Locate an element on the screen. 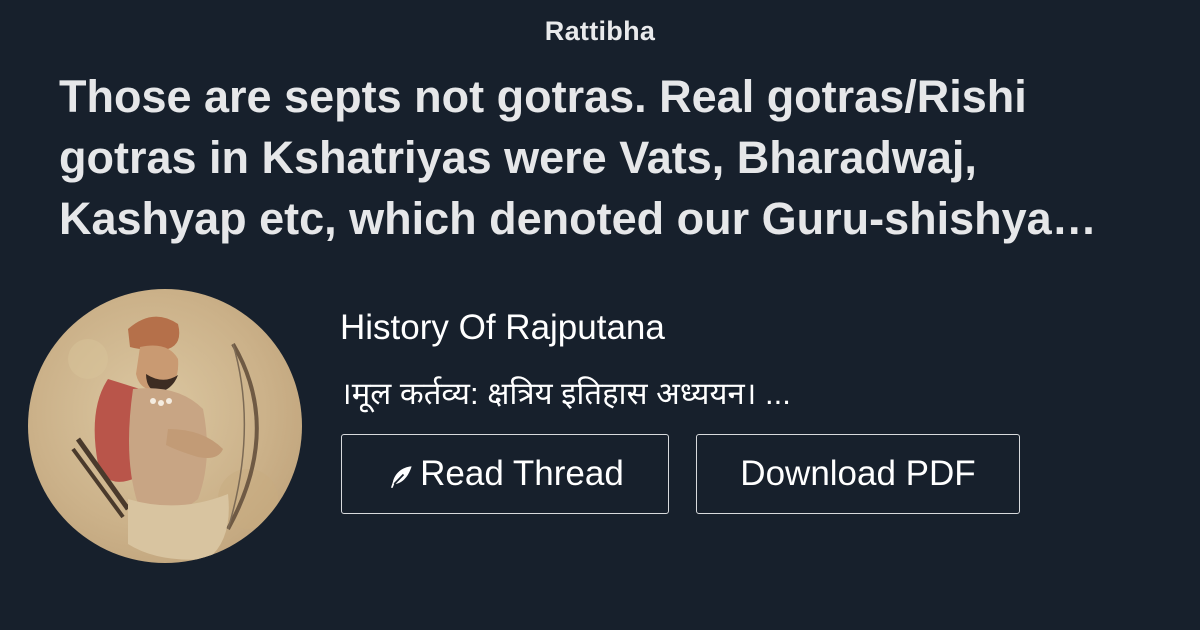  read-thread-button: Read Thread is located at coordinates (505, 474).